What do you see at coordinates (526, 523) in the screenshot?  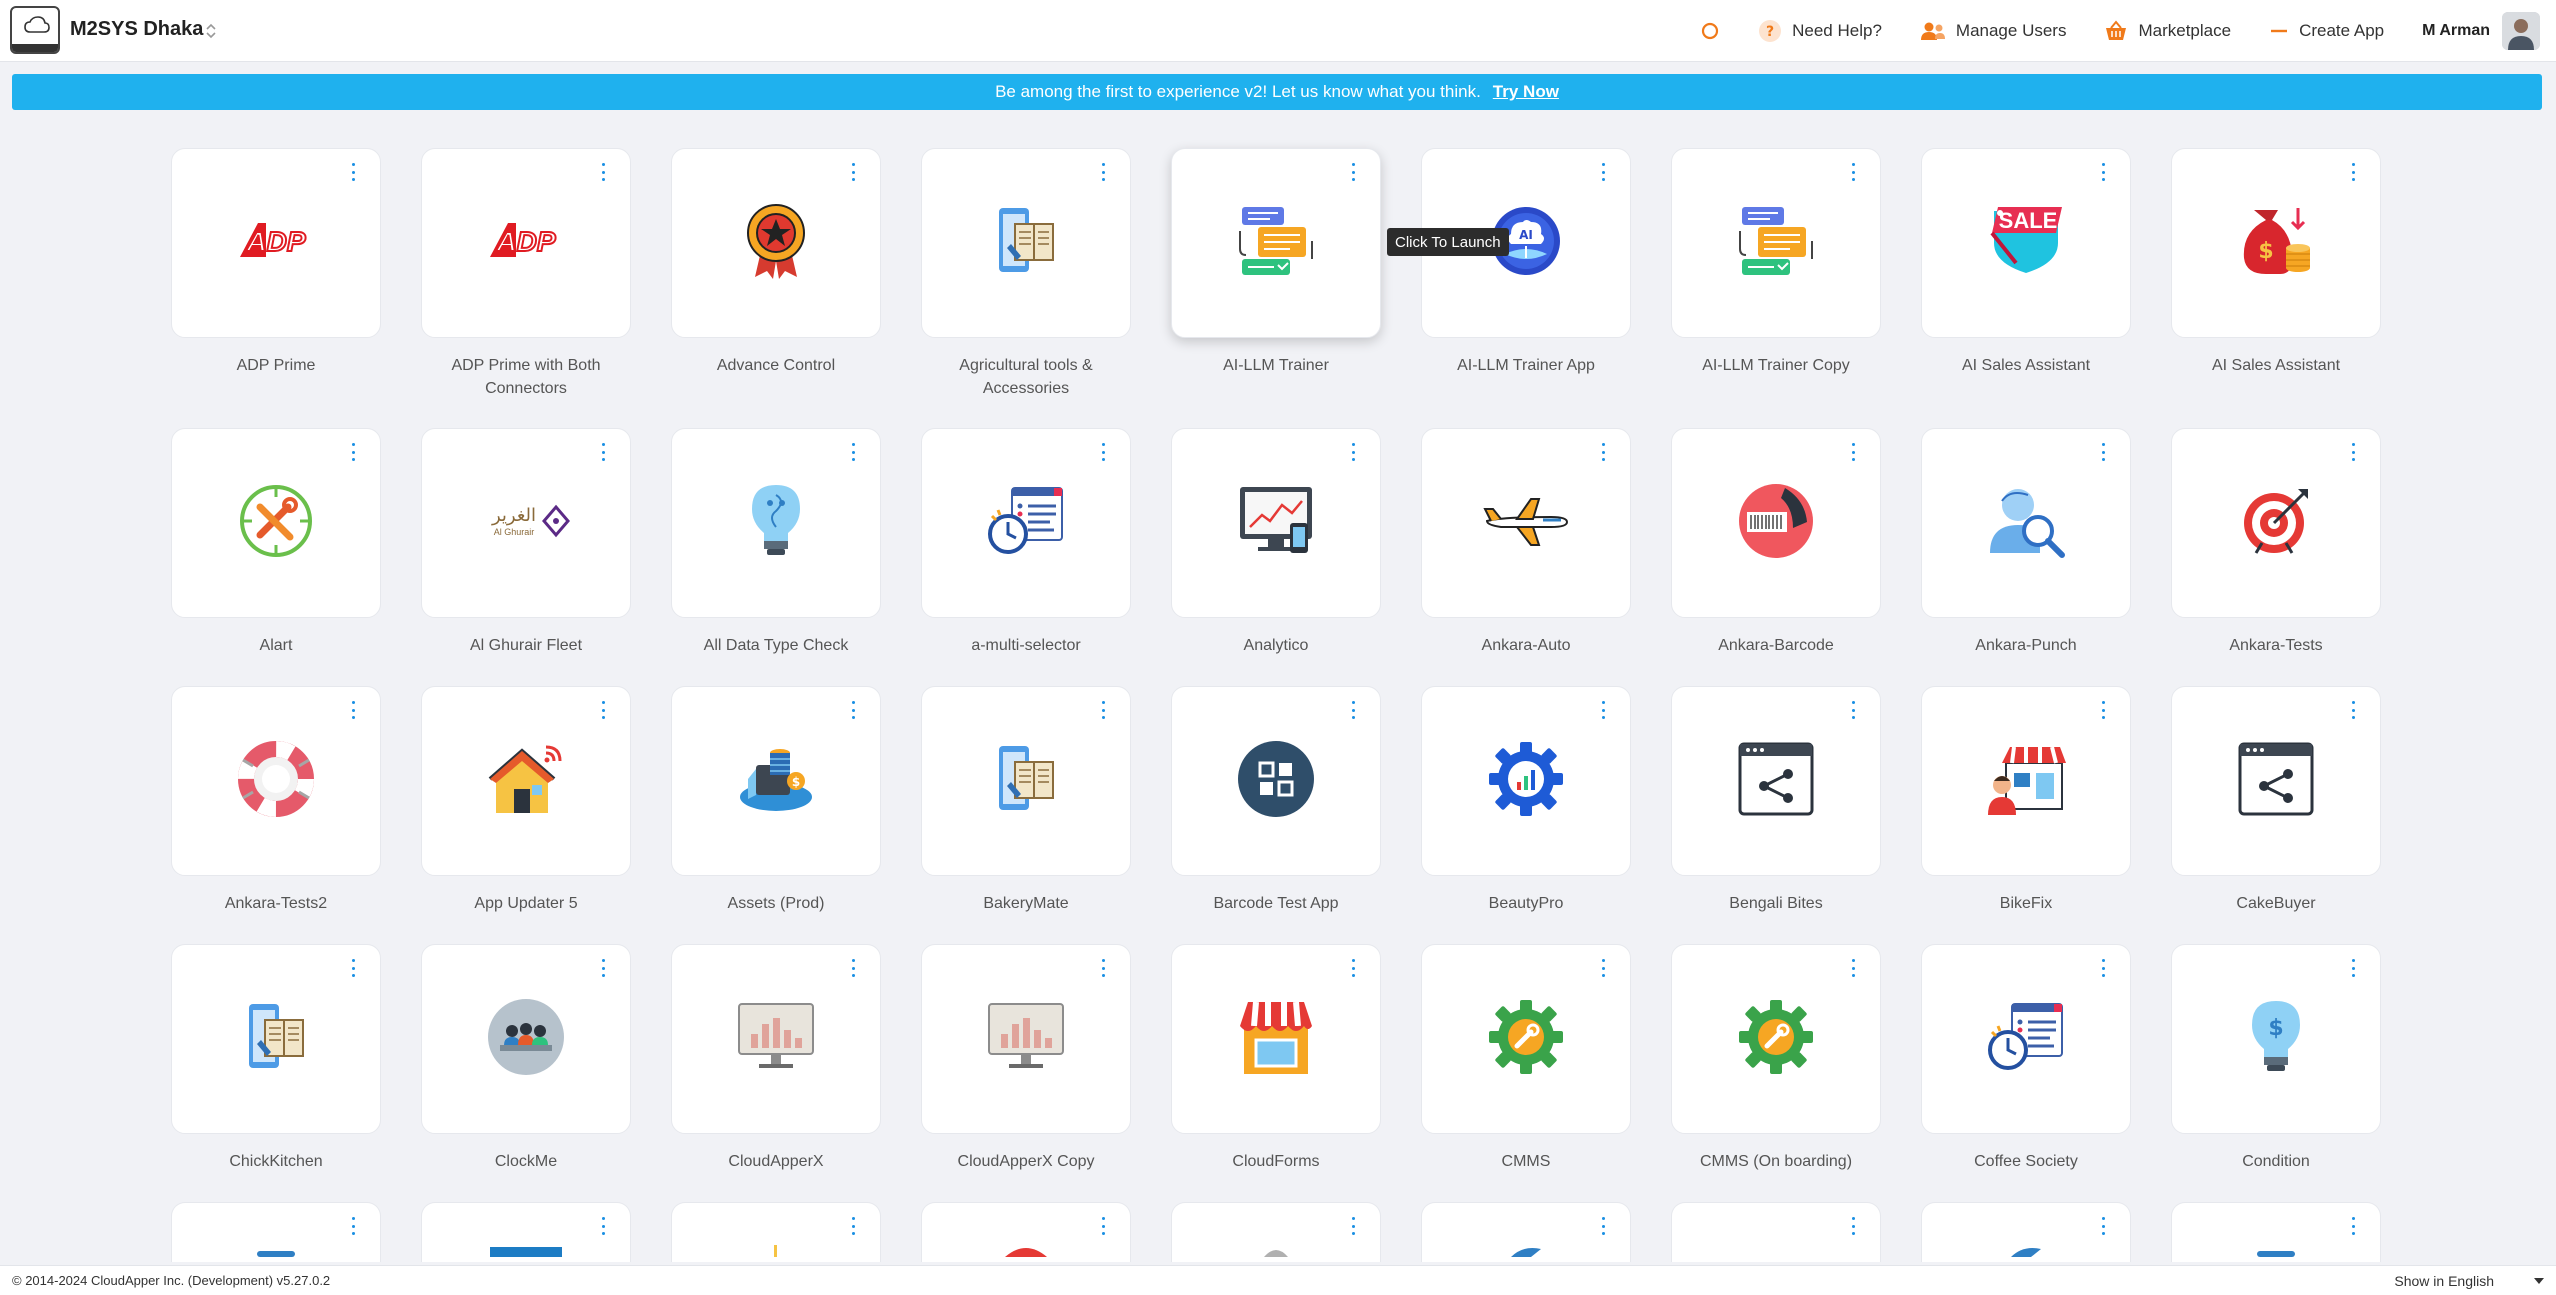 I see `app-card: الغرير Al Ghurair` at bounding box center [526, 523].